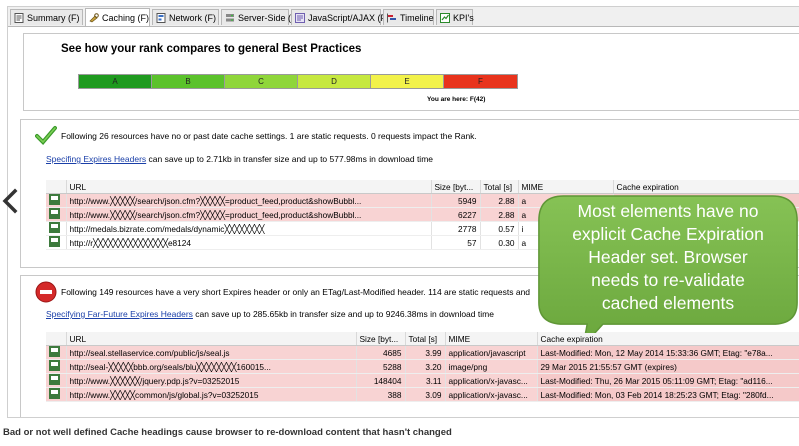 This screenshot has width=799, height=446. Describe the element at coordinates (499, 228) in the screenshot. I see `total-cell: 0.57` at that location.